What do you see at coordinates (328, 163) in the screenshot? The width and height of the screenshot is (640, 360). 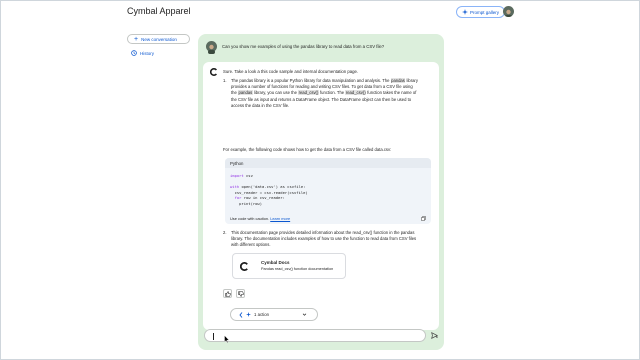 I see `code-language: Python` at bounding box center [328, 163].